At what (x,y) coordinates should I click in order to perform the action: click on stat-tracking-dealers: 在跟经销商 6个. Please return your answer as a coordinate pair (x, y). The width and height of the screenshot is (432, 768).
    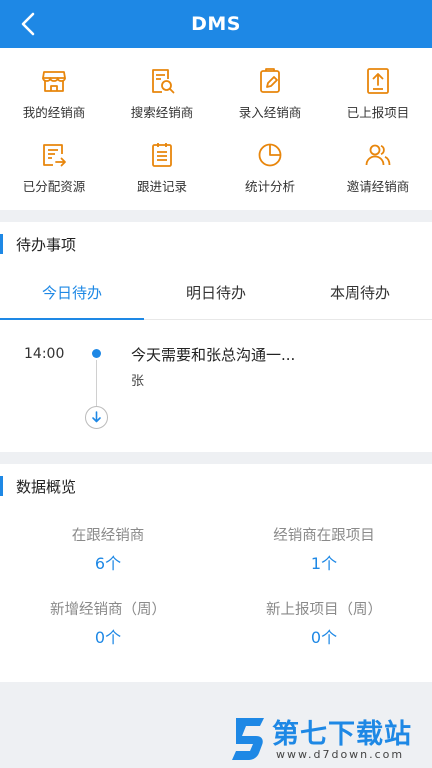
    Looking at the image, I should click on (108, 549).